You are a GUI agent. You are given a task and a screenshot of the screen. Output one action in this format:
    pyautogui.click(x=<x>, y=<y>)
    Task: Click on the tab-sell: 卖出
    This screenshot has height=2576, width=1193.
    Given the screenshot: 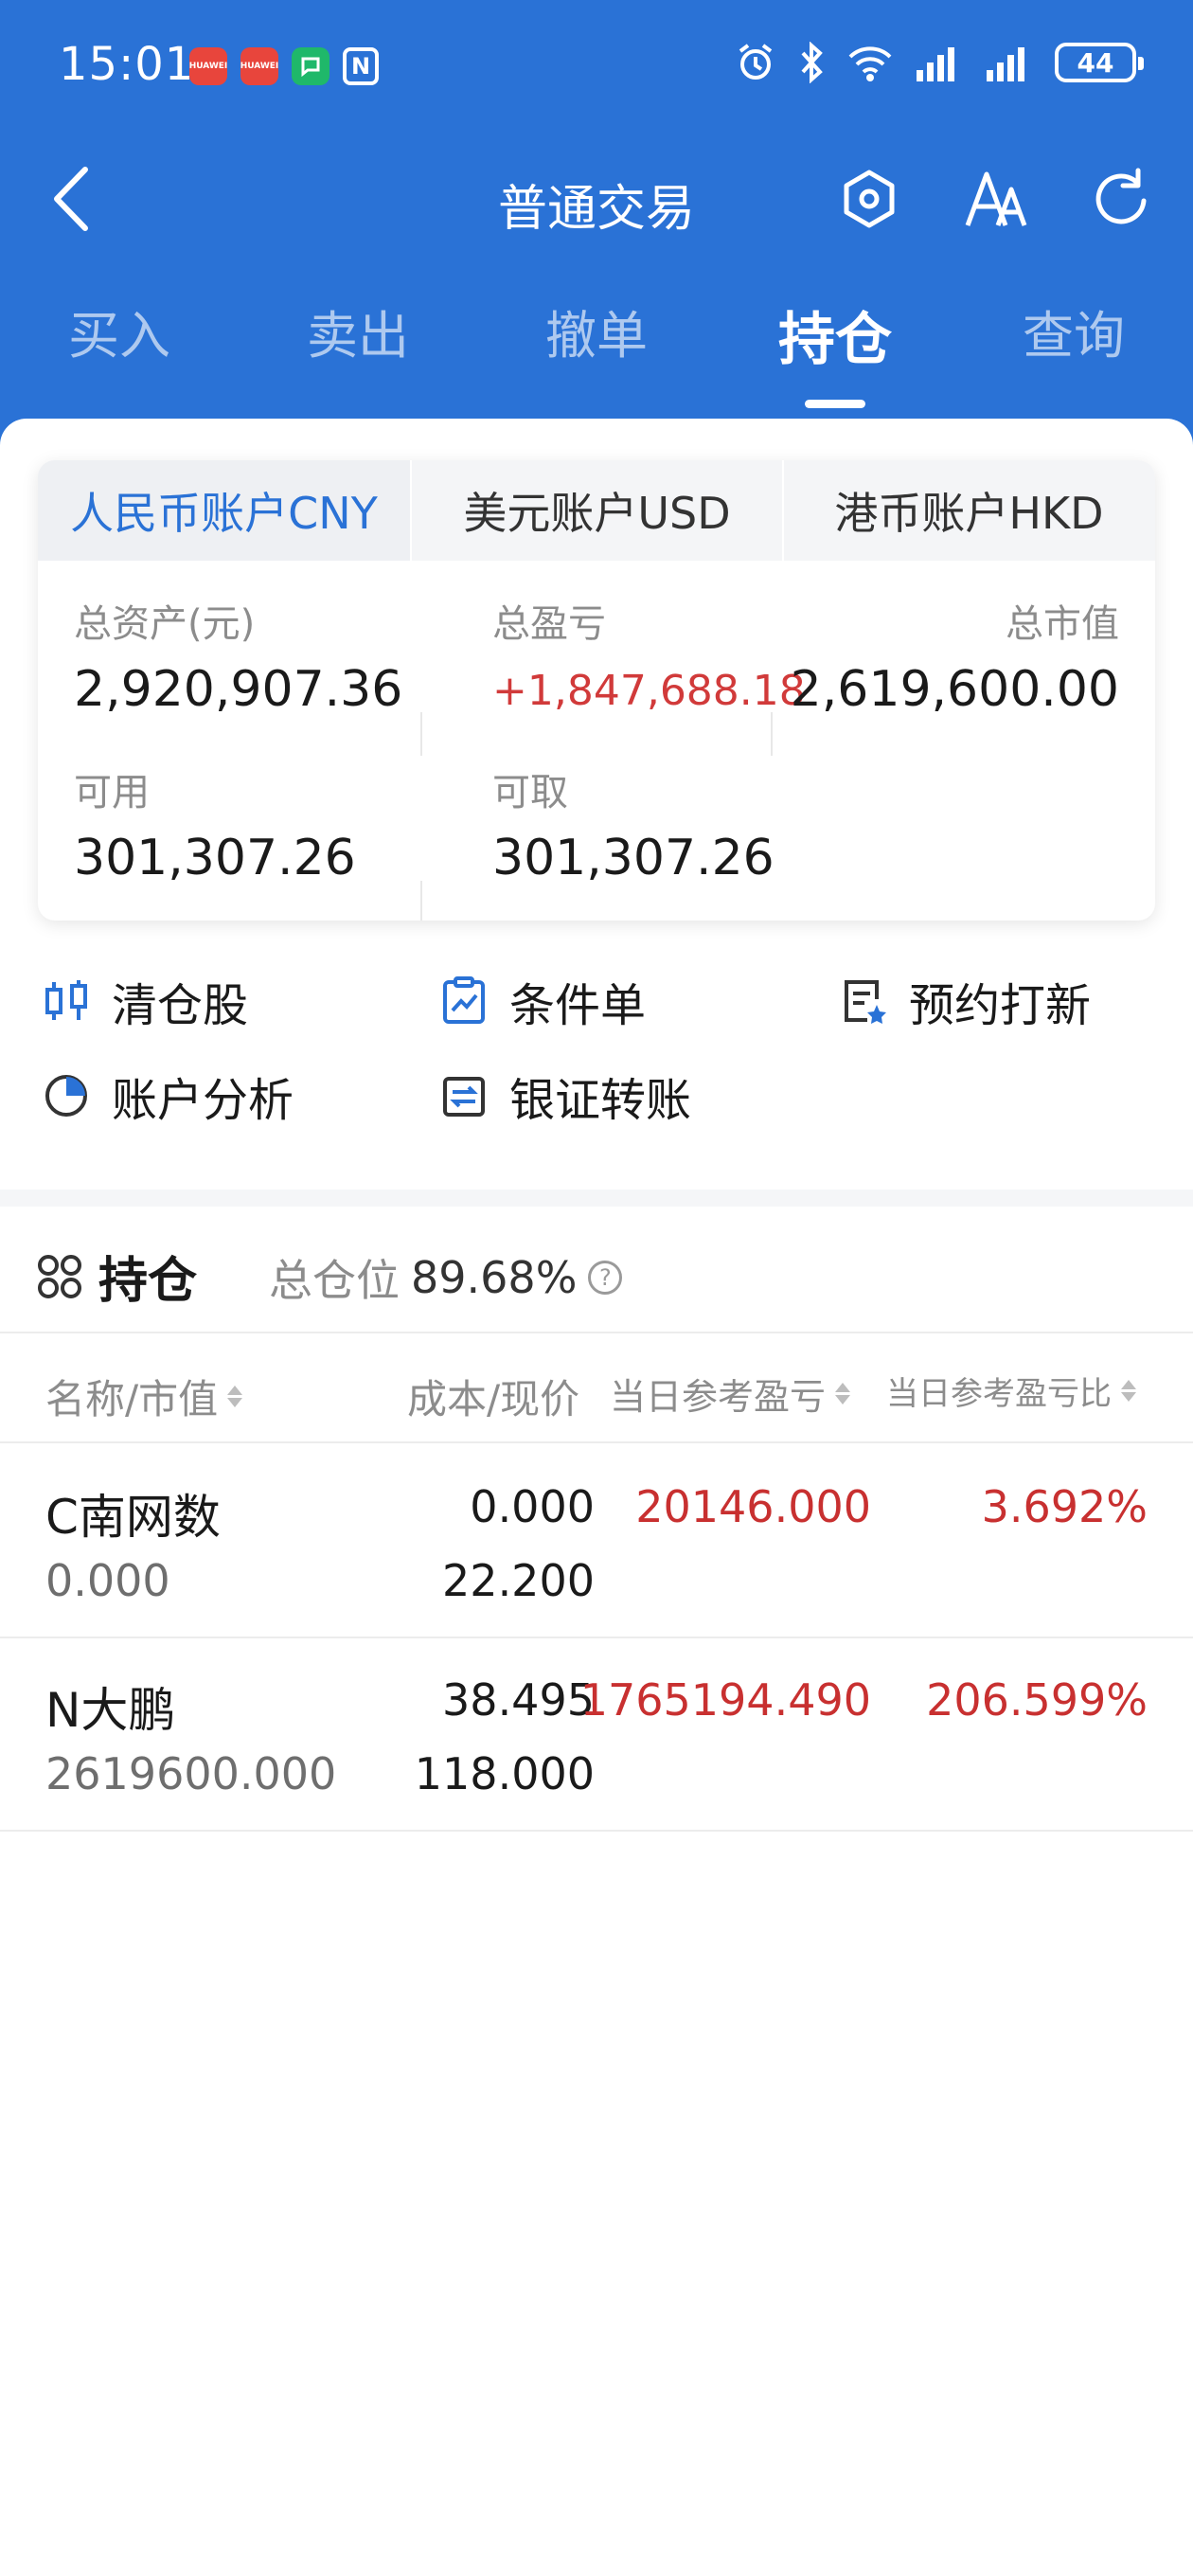 What is the action you would take?
    pyautogui.click(x=358, y=360)
    